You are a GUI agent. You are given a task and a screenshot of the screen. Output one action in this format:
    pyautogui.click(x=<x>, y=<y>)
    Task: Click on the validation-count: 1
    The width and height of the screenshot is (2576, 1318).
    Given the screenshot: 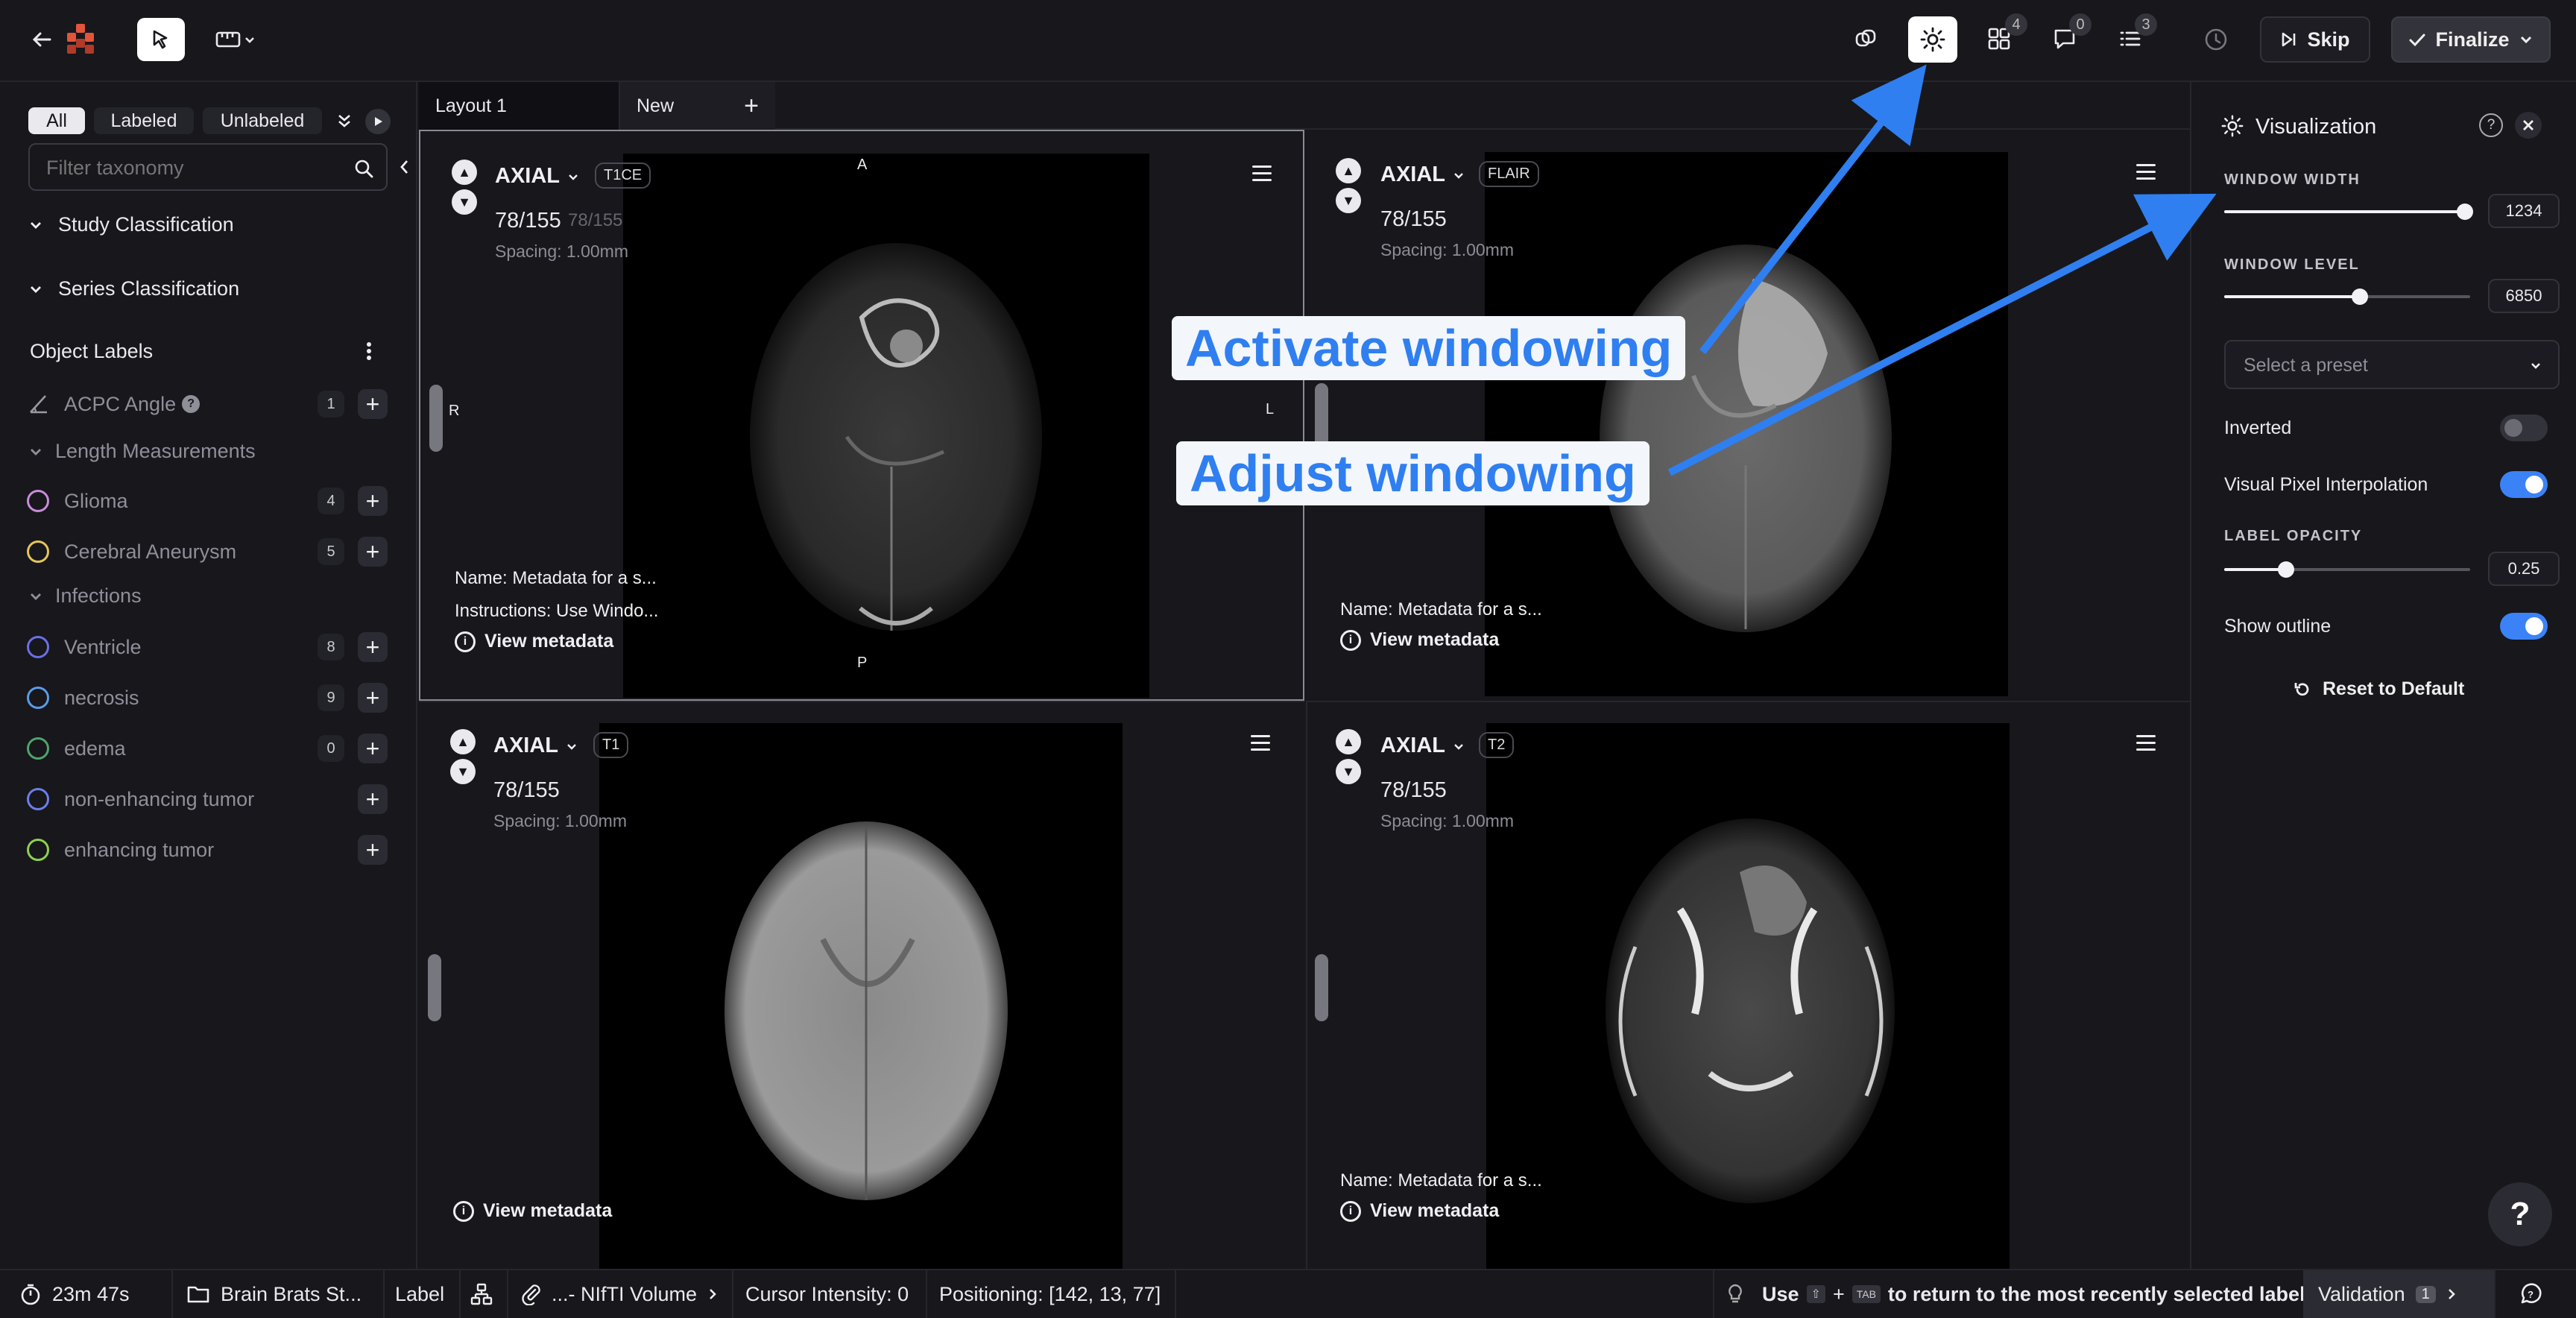 What is the action you would take?
    pyautogui.click(x=2425, y=1294)
    